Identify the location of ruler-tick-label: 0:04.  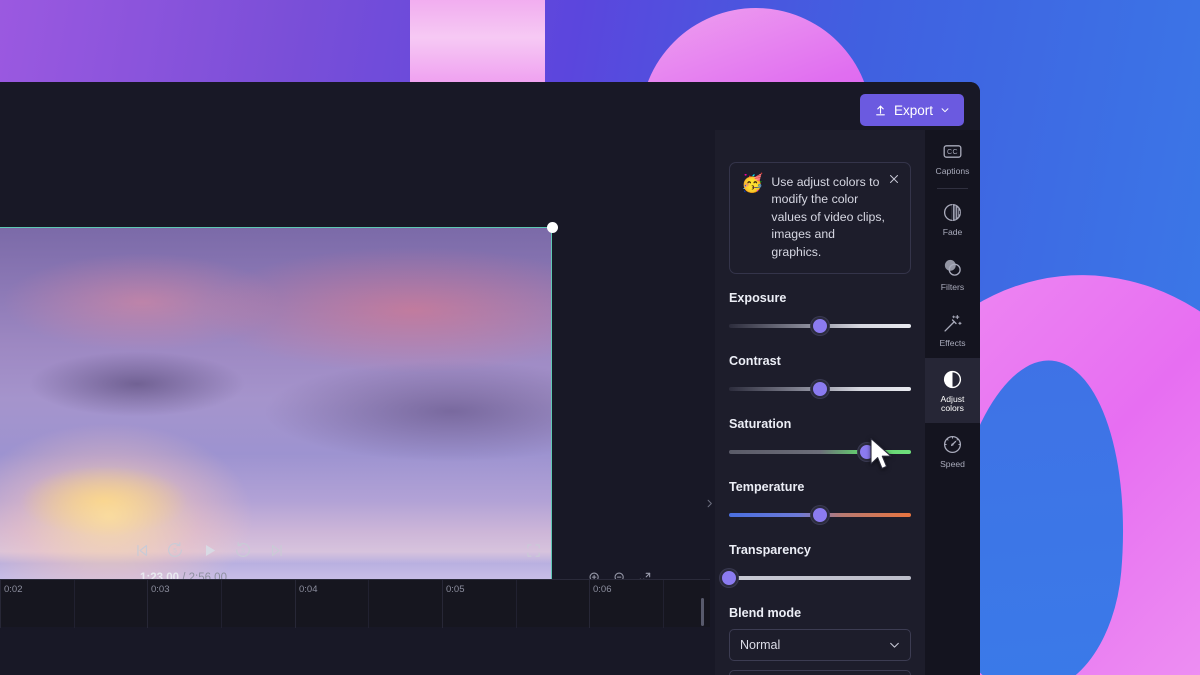
(308, 589).